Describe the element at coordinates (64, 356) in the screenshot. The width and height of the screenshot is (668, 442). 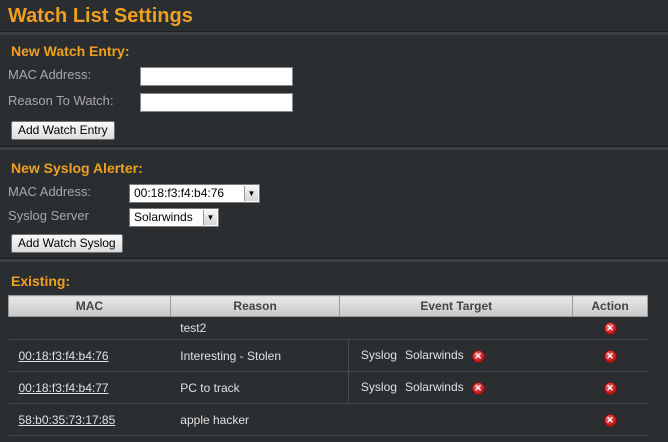
I see `mac-link: 00:18:f3:f4:b4:76` at that location.